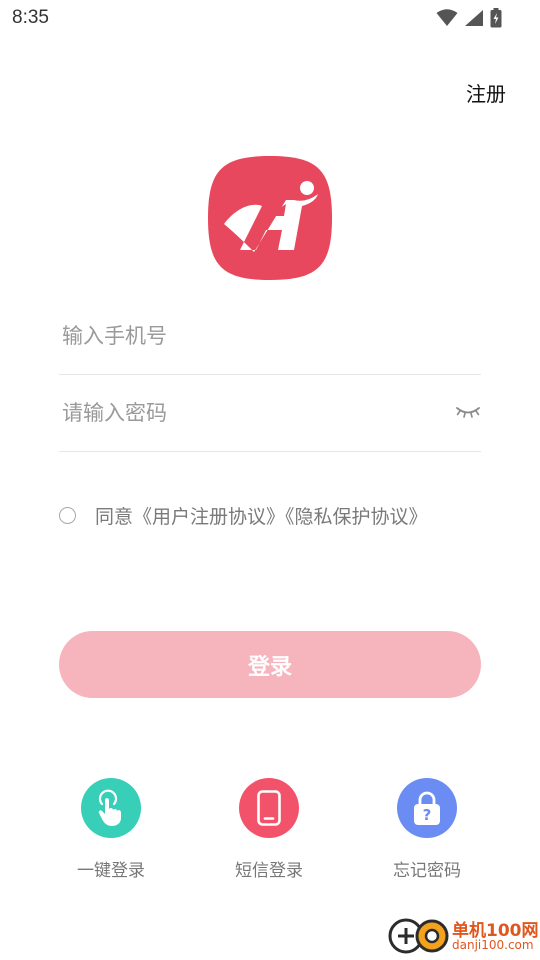 This screenshot has width=540, height=960. What do you see at coordinates (463, 936) in the screenshot?
I see `watermark: 单机100网 danji100.com` at bounding box center [463, 936].